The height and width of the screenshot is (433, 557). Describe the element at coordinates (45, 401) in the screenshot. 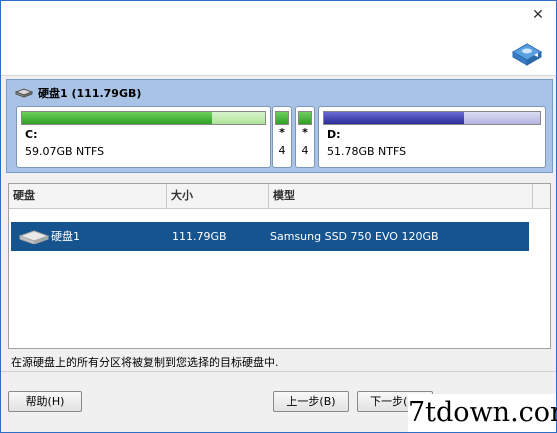

I see `help-button: 帮助(H)` at that location.